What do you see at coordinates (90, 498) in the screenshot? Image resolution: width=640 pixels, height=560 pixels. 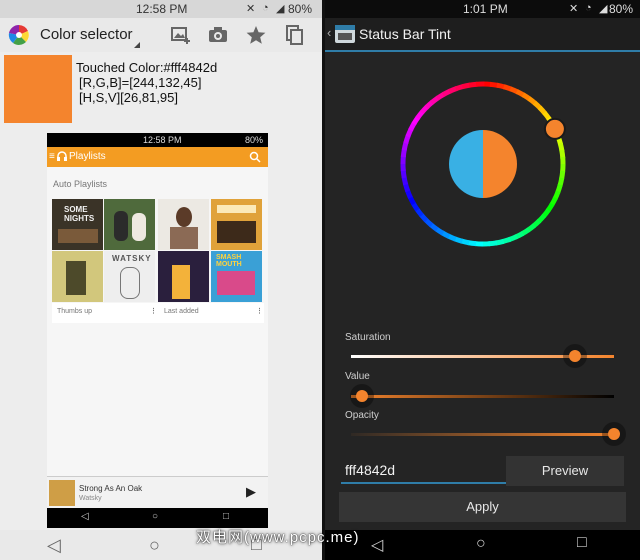 I see `now-playing-artist: Watsky` at bounding box center [90, 498].